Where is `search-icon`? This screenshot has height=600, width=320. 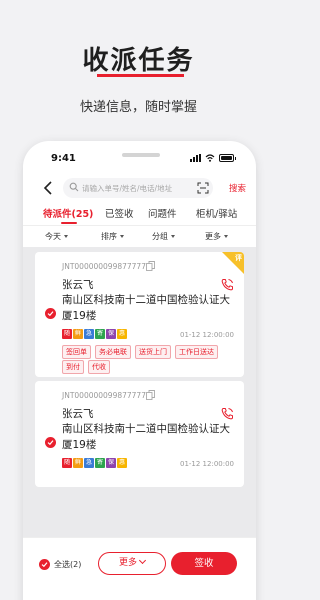
search-icon is located at coordinates (74, 187).